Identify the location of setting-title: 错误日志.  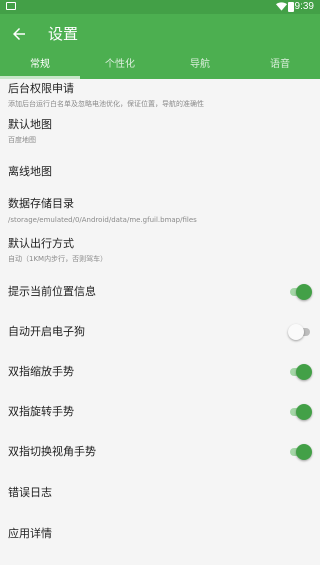
(30, 492).